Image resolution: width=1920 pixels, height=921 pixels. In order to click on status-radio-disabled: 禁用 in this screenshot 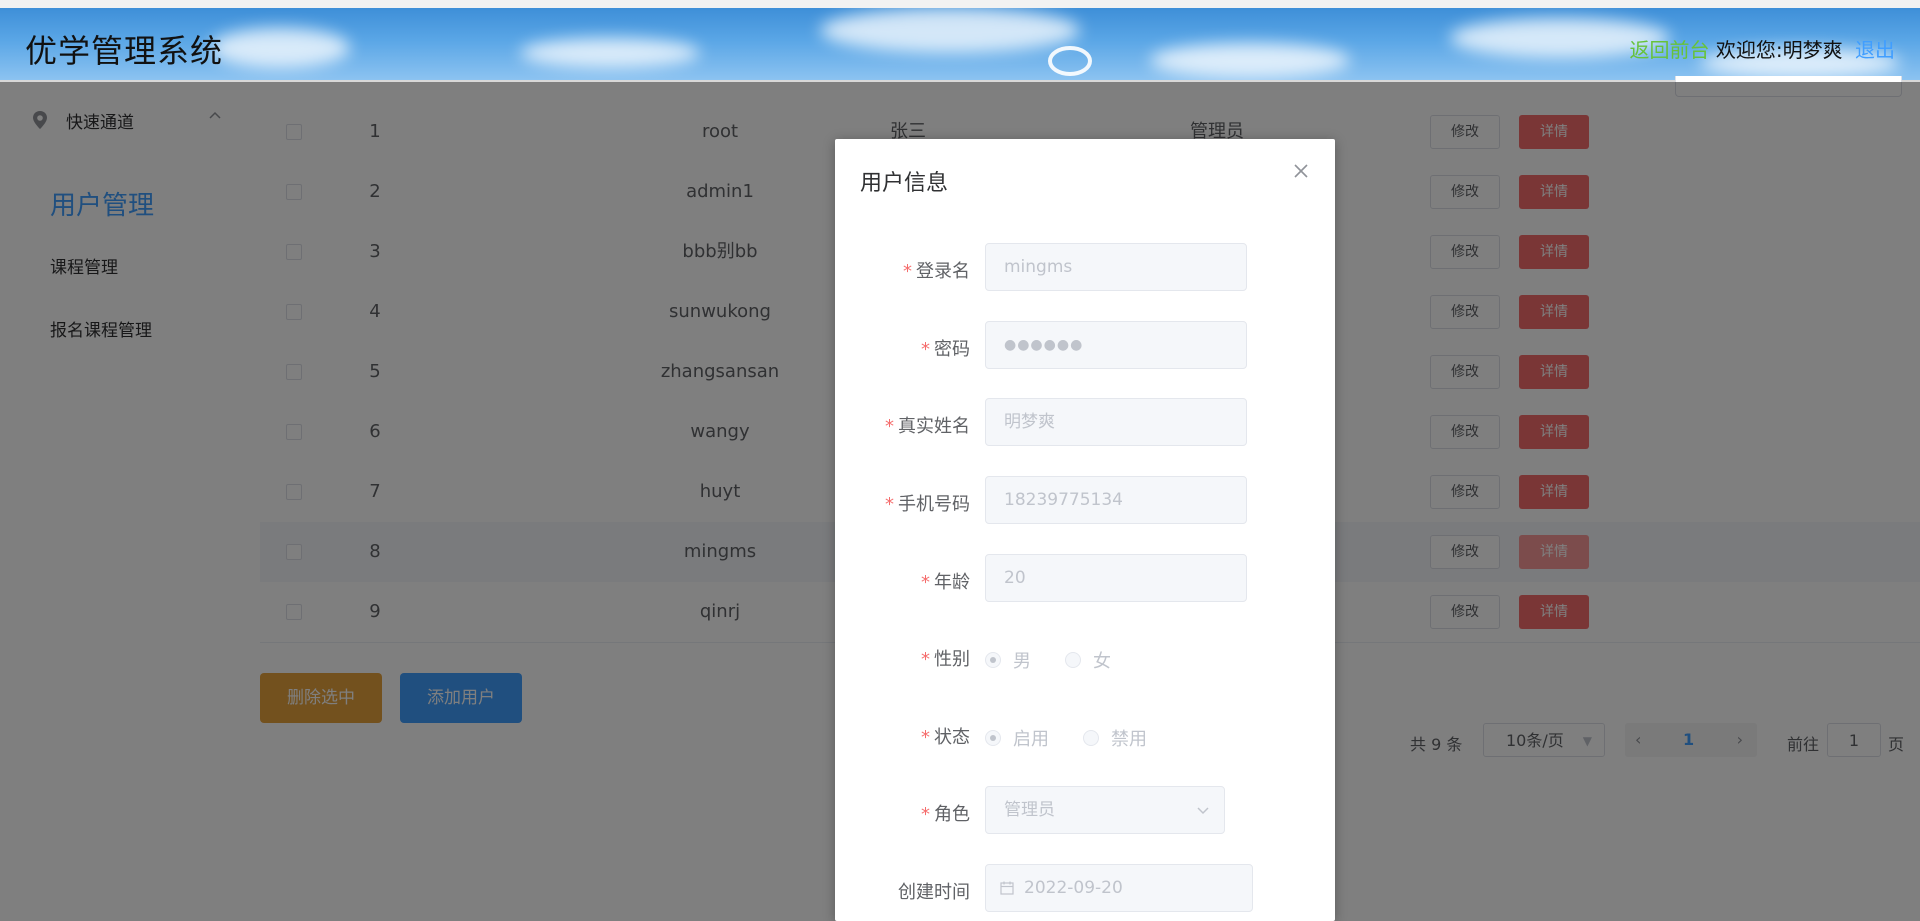, I will do `click(1115, 738)`.